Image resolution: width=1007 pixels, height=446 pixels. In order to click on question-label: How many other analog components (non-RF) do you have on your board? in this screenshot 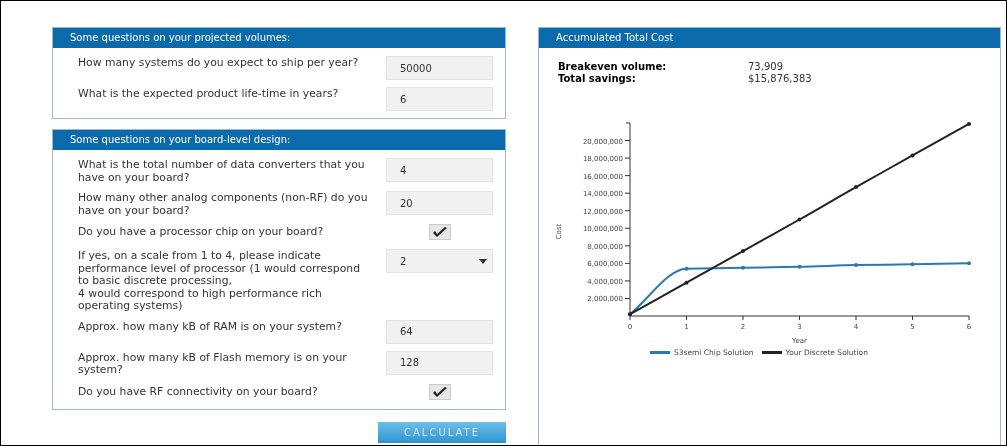, I will do `click(223, 204)`.